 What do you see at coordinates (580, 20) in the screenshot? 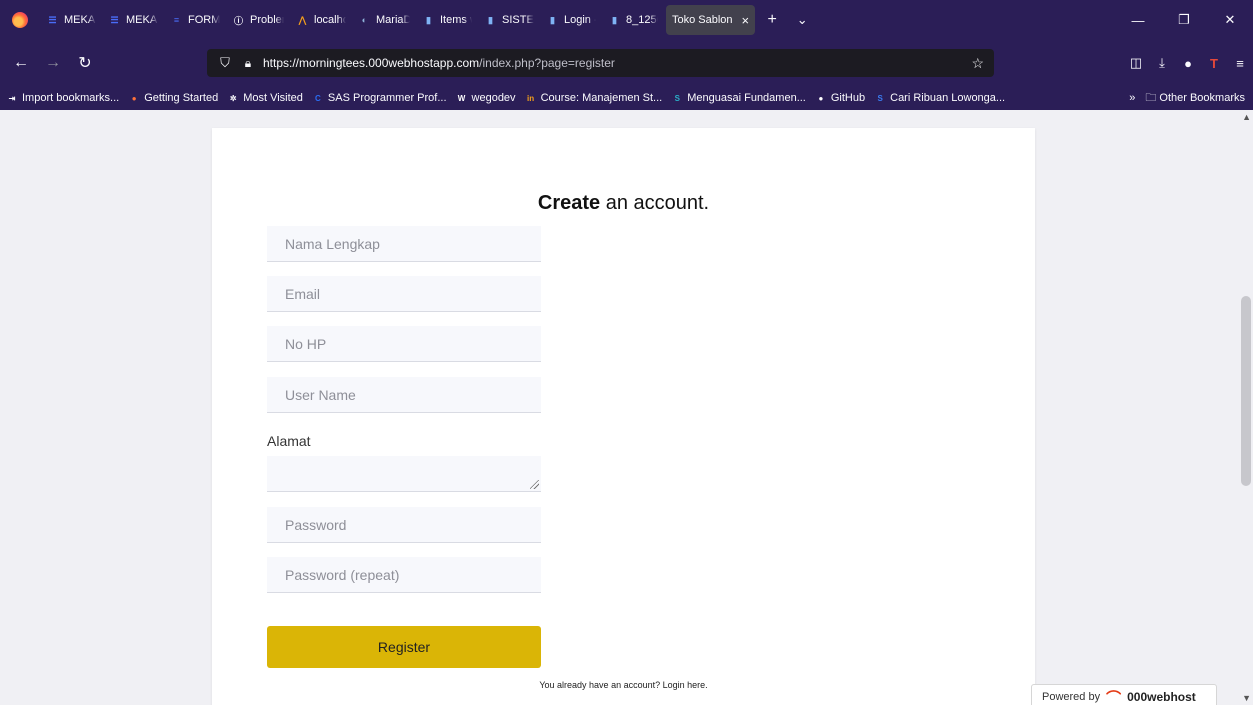
I see `tab-label: Login - Al` at bounding box center [580, 20].